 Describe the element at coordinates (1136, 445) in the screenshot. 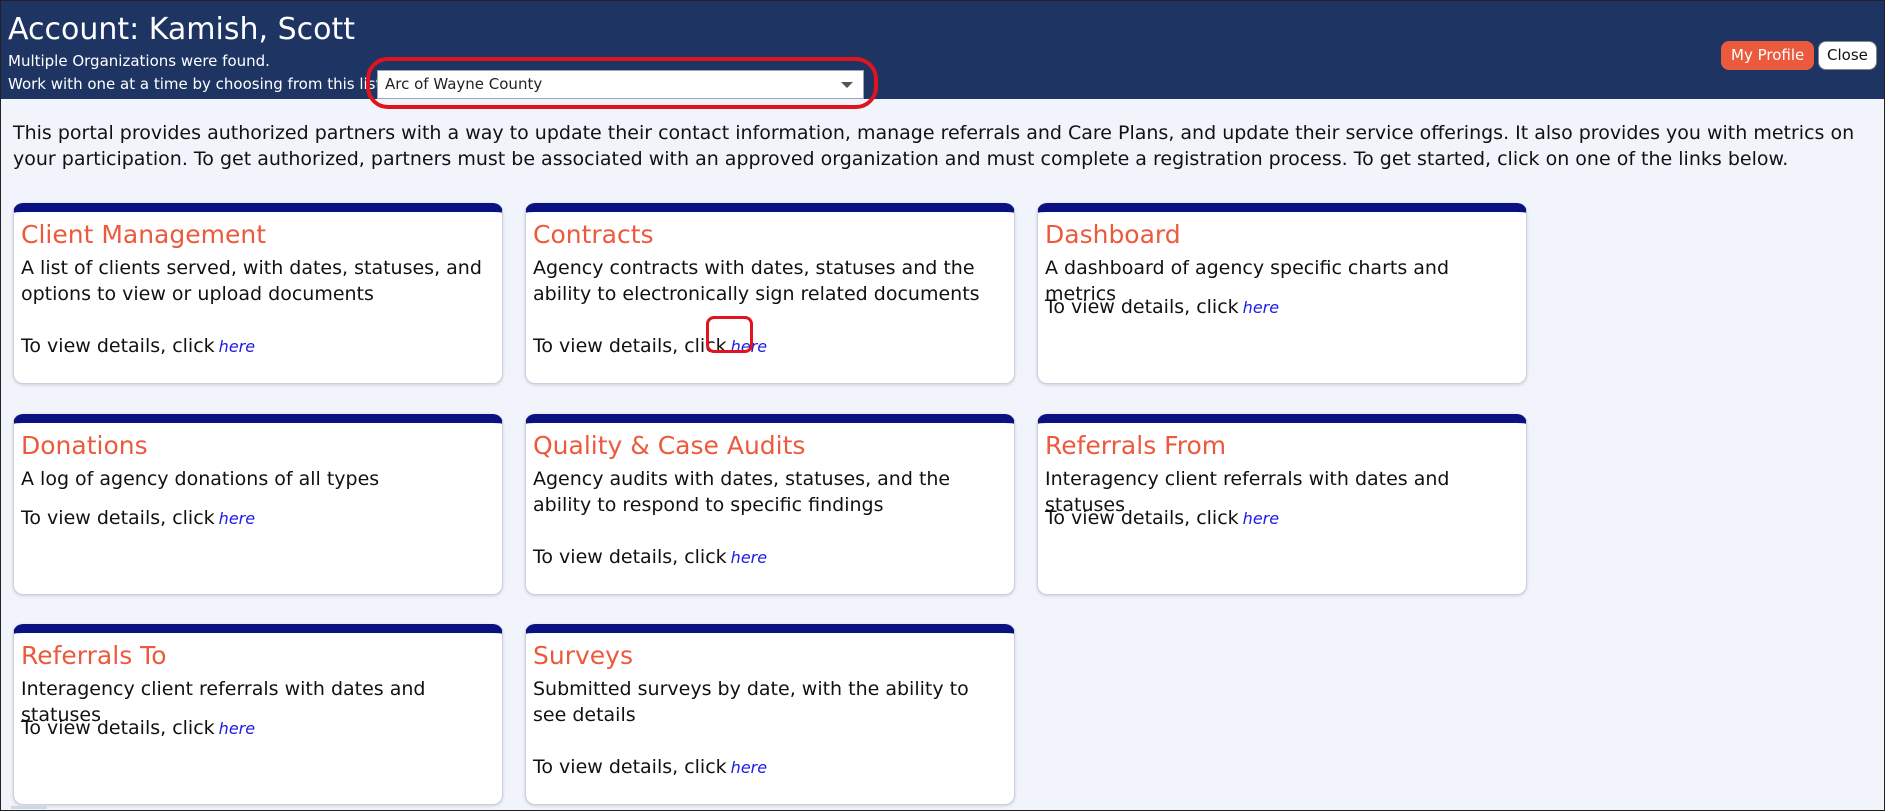

I see `card-title: Referrals From` at that location.